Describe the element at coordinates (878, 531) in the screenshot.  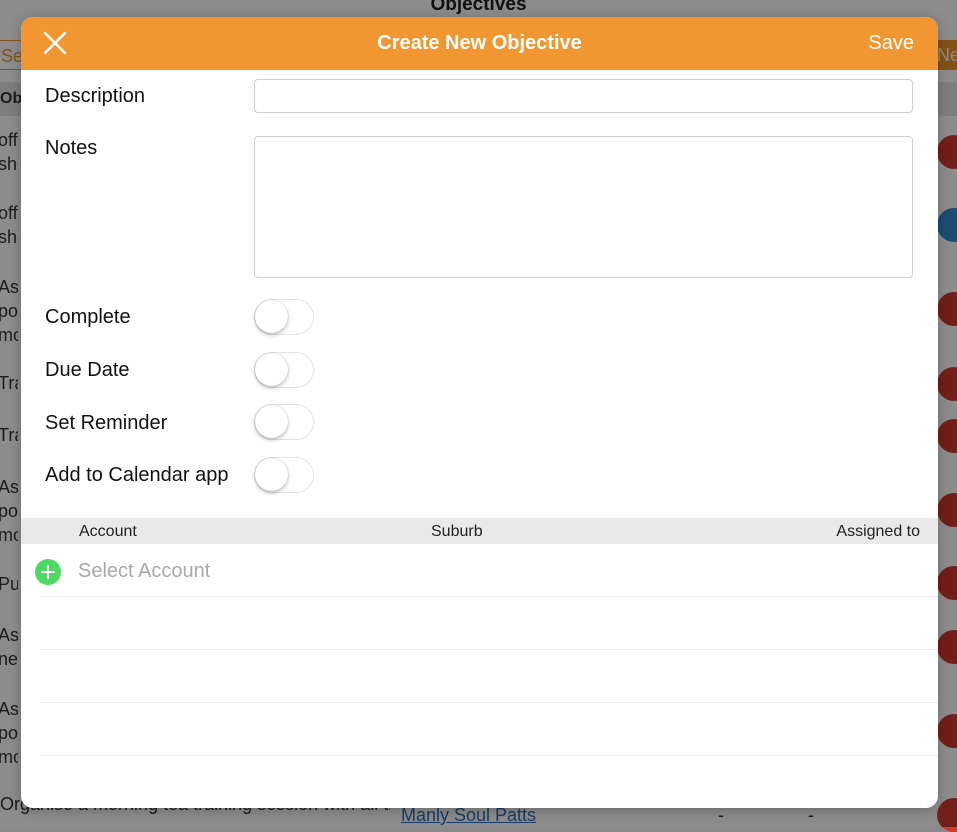
I see `column-assigned-to: Assigned to` at that location.